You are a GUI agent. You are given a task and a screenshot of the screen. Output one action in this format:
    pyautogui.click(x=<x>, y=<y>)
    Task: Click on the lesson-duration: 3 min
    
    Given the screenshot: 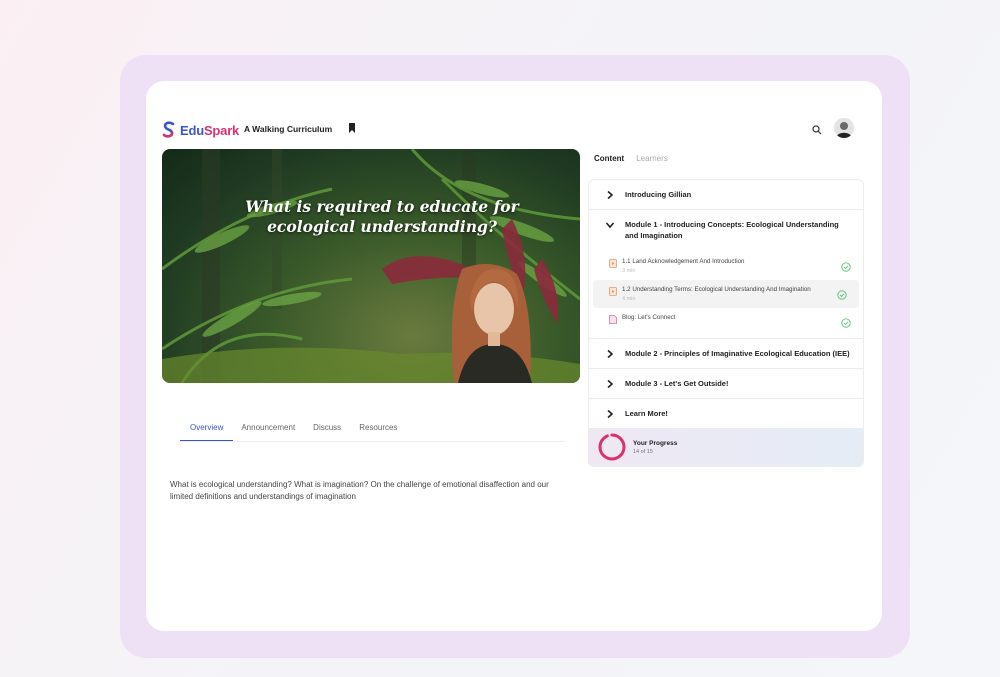 What is the action you would take?
    pyautogui.click(x=629, y=271)
    